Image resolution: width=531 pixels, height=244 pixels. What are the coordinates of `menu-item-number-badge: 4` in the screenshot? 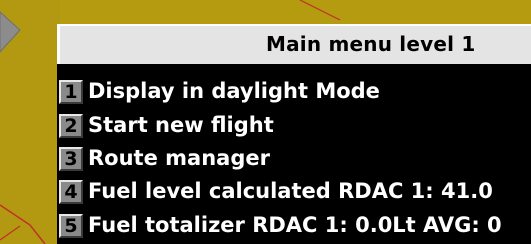 It's located at (71, 192).